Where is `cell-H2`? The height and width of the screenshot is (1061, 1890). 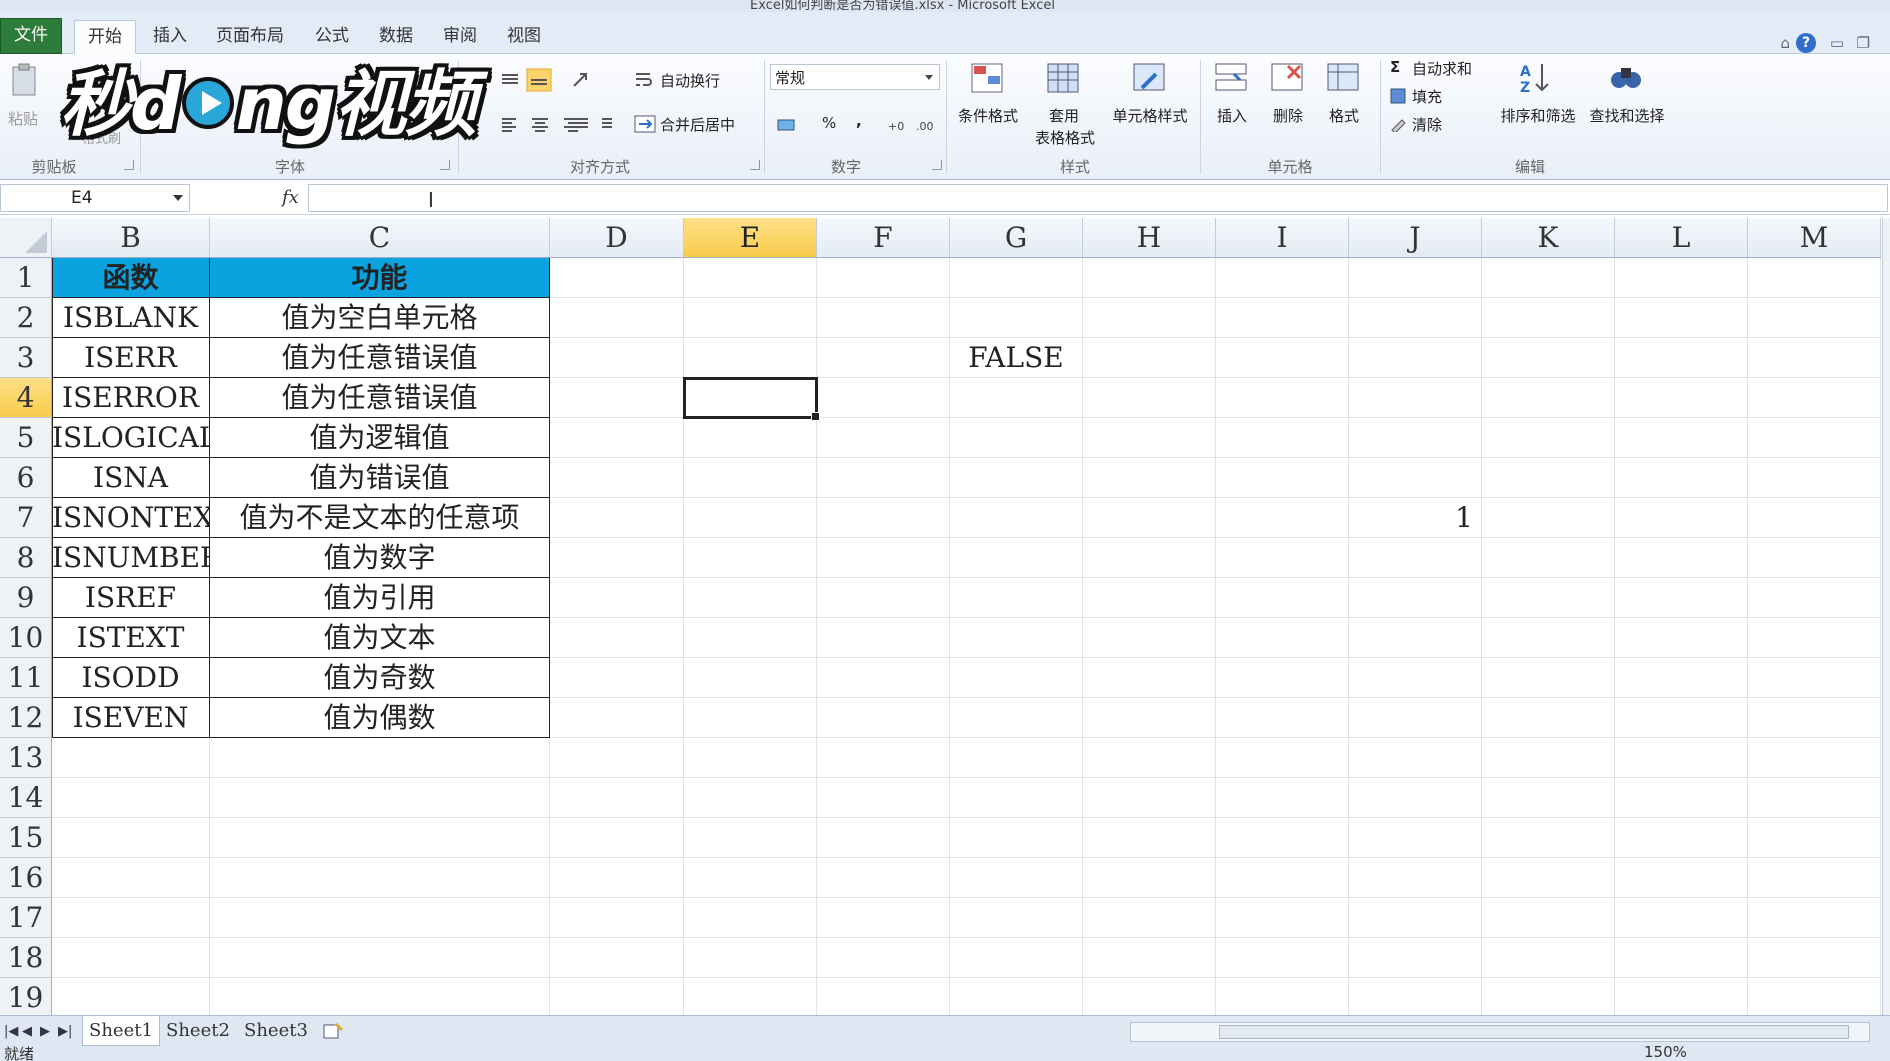 cell-H2 is located at coordinates (1149, 318).